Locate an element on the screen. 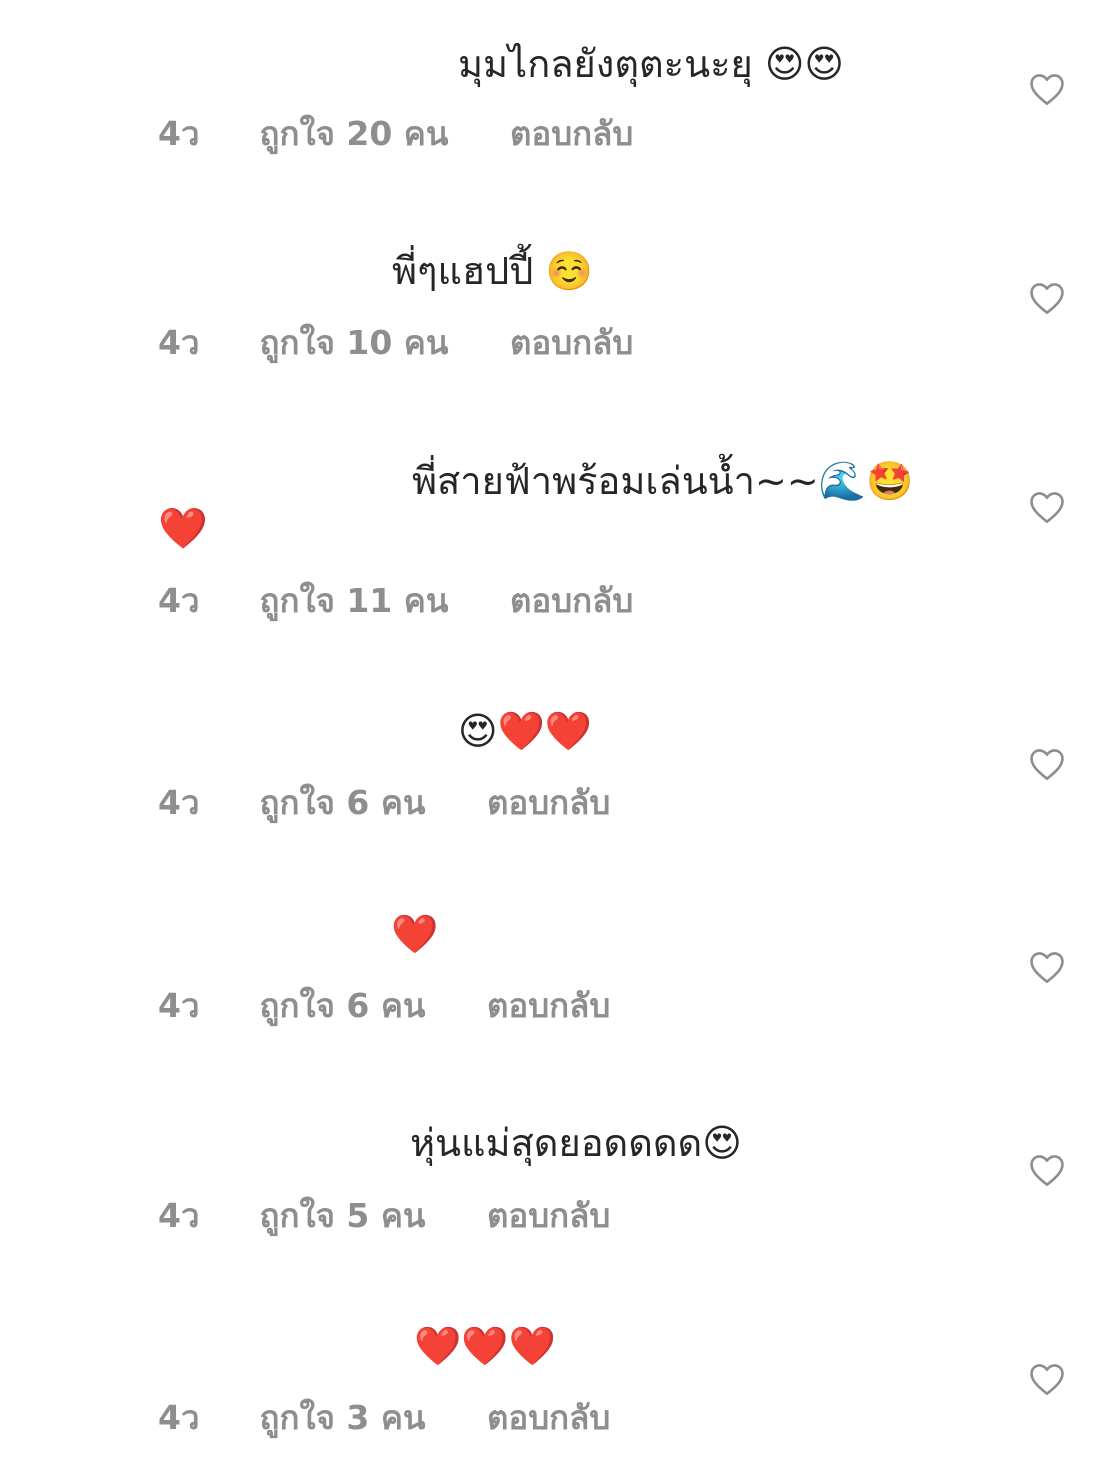  comment-text: หุ่นแม่สุดยอดดดด😍 is located at coordinates (576, 1143).